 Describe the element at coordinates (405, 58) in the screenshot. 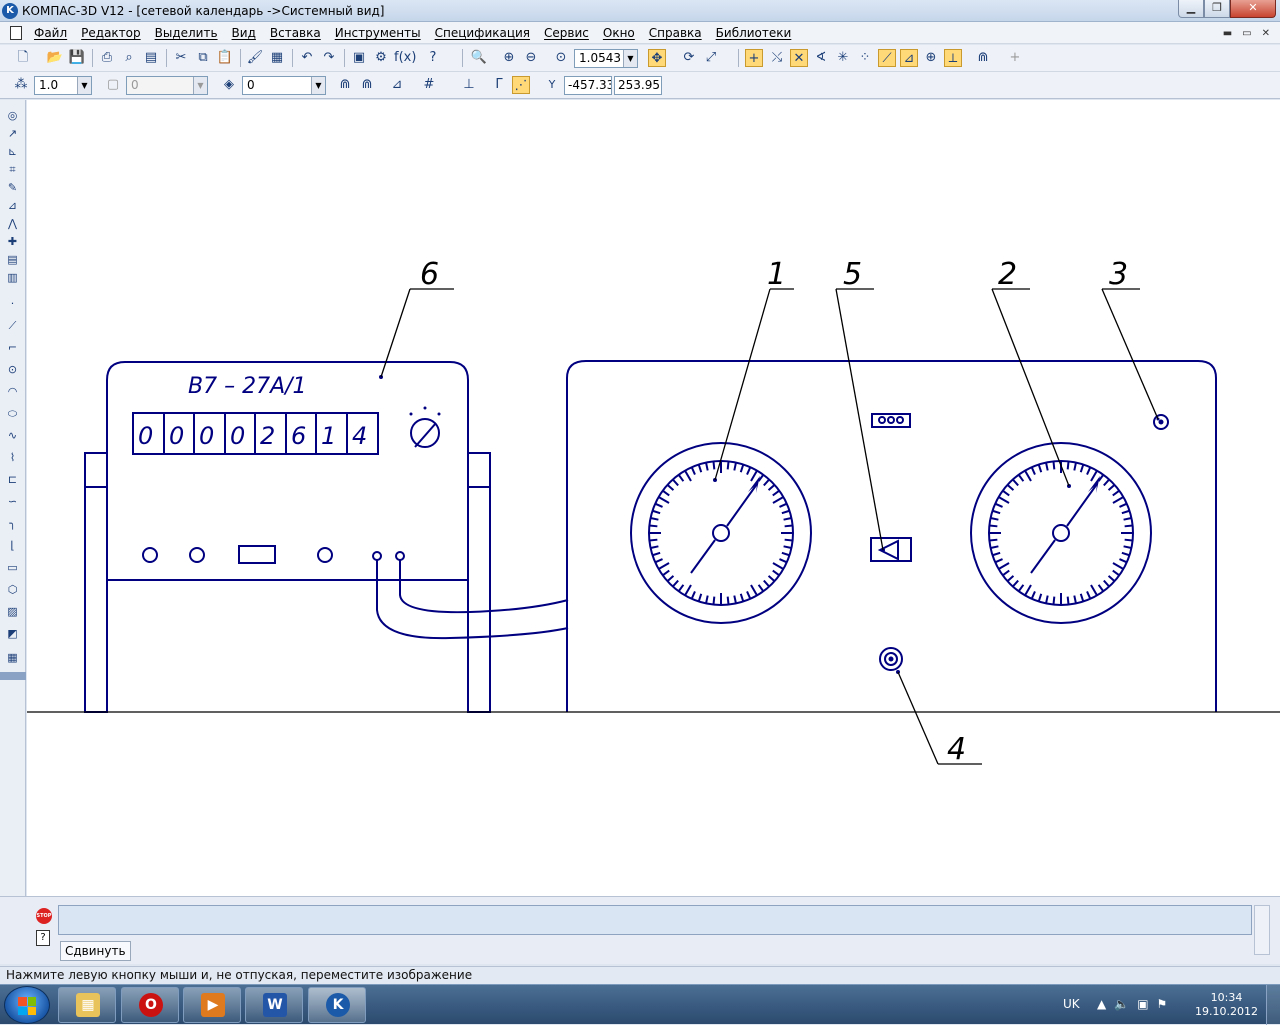

I see `fx-button: f(x)` at that location.